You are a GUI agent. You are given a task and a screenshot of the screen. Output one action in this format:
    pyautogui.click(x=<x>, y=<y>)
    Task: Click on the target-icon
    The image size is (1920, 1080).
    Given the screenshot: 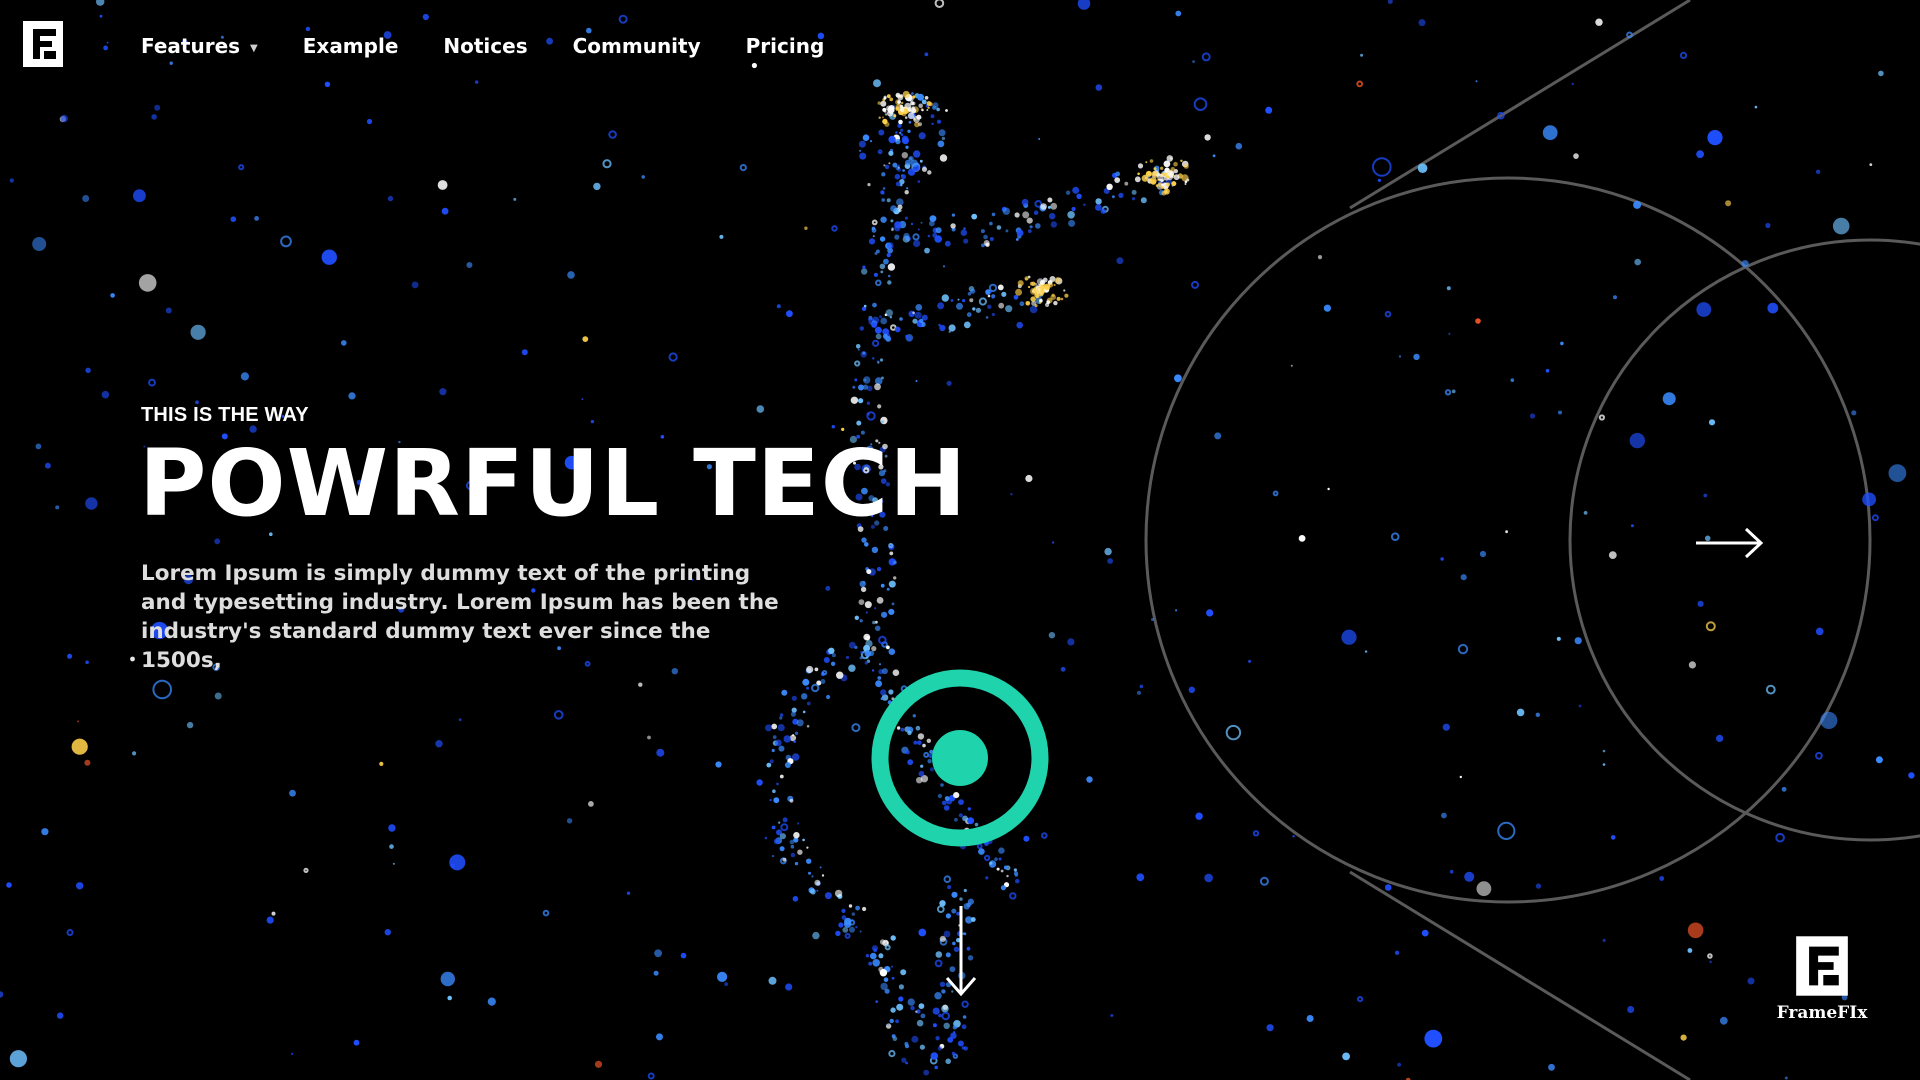 What is the action you would take?
    pyautogui.click(x=960, y=758)
    